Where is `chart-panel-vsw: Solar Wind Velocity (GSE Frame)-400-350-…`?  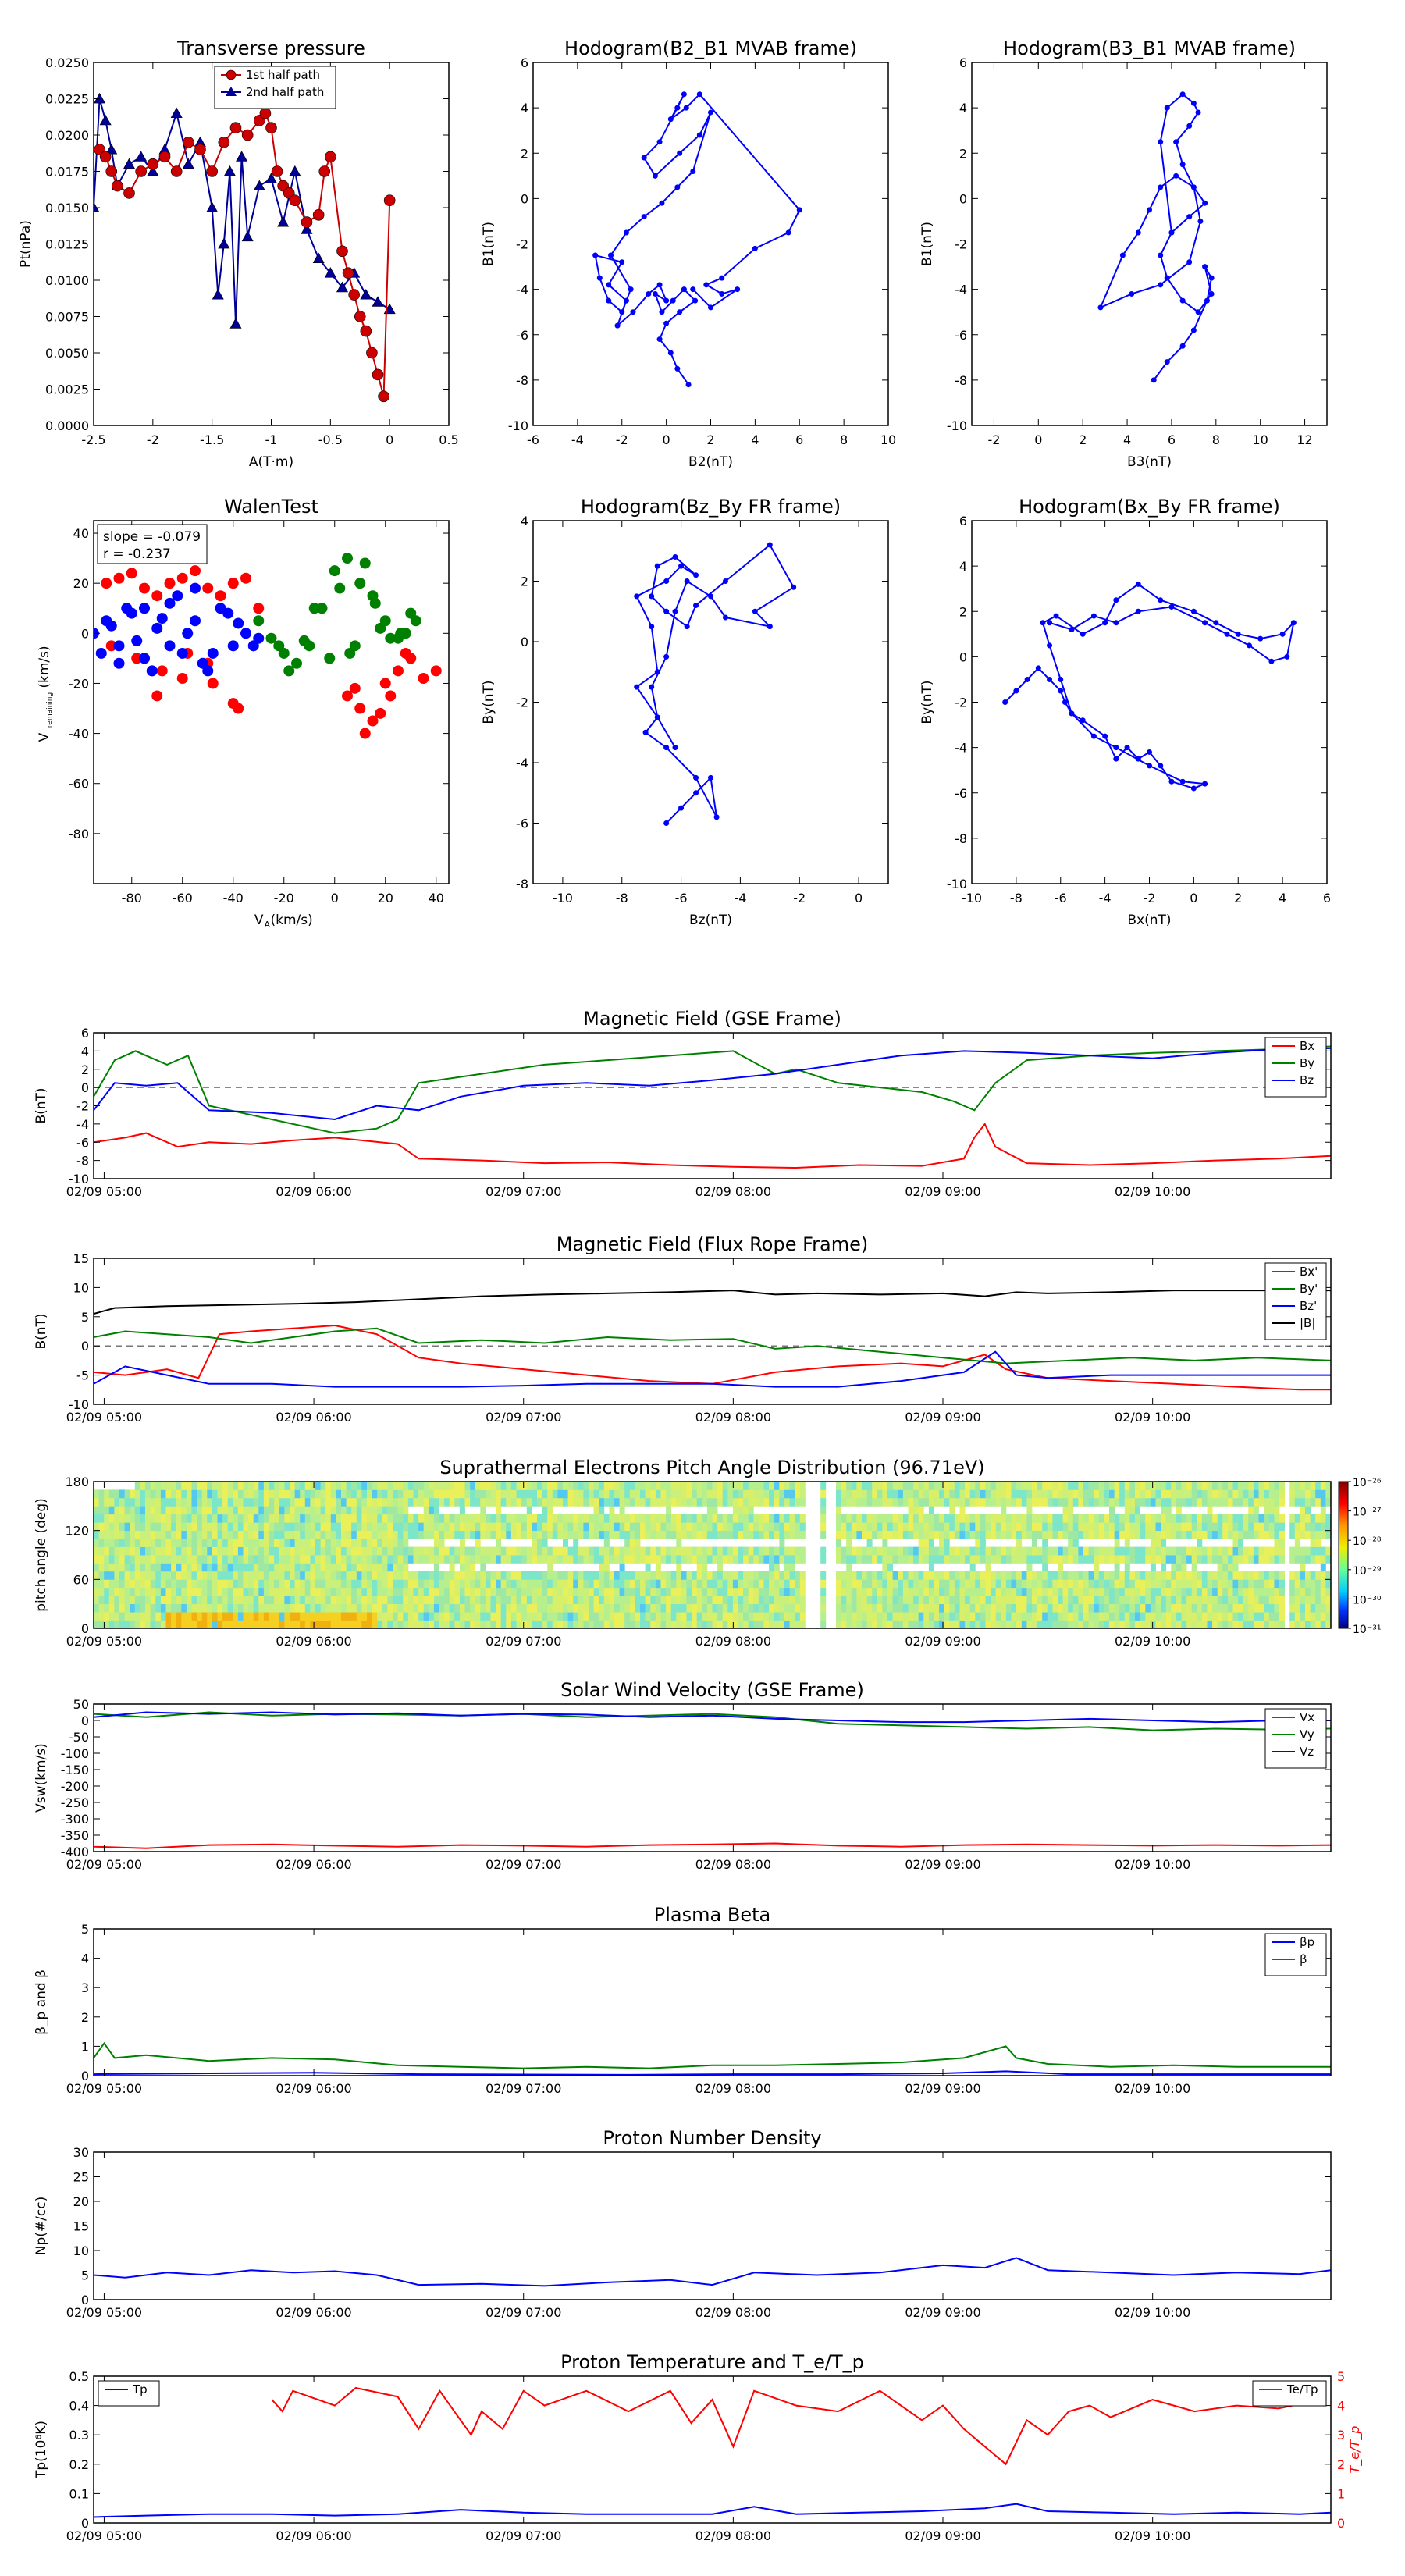
chart-panel-vsw: Solar Wind Velocity (GSE Frame)-400-350-… is located at coordinates (683, 1776).